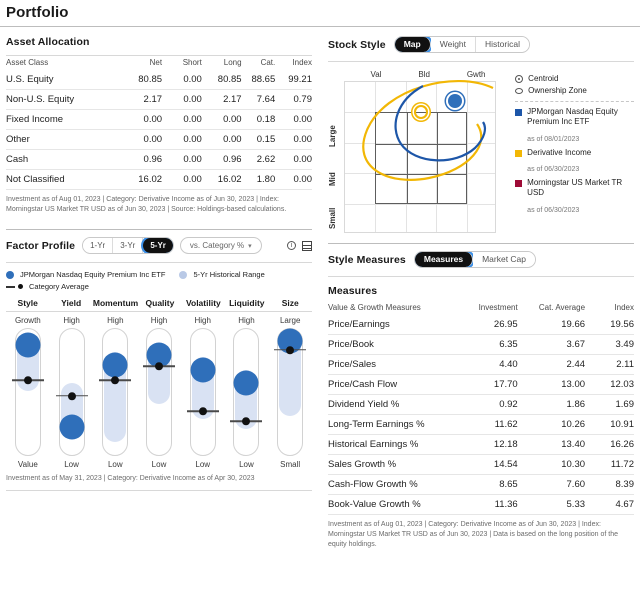 The image size is (640, 596). I want to click on tab-measures: Measures, so click(444, 259).